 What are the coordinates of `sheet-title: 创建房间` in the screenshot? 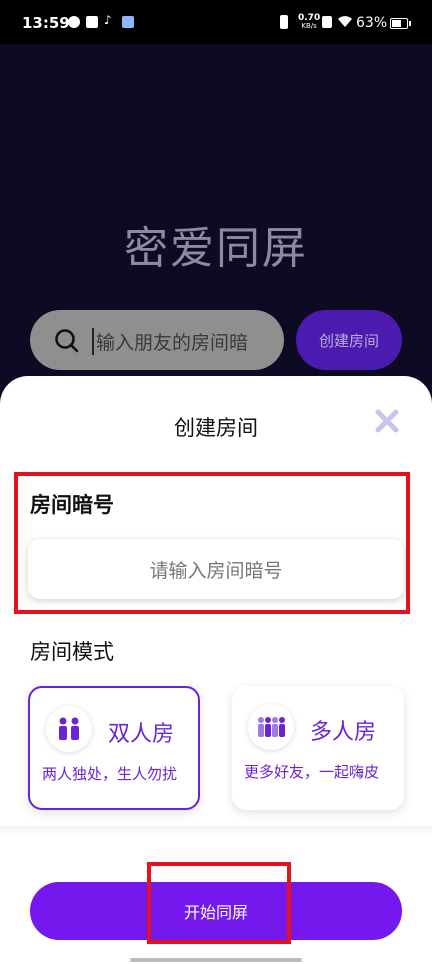 It's located at (216, 428).